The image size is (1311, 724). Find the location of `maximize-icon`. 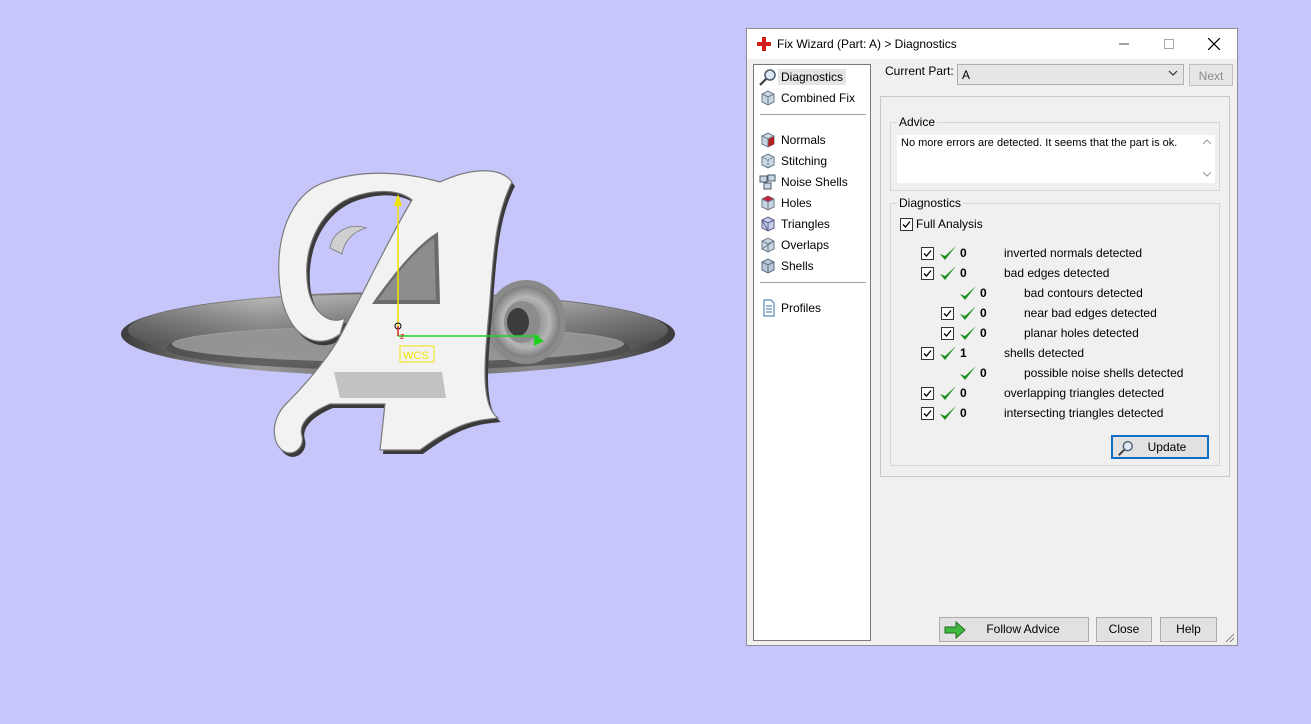

maximize-icon is located at coordinates (1169, 44).